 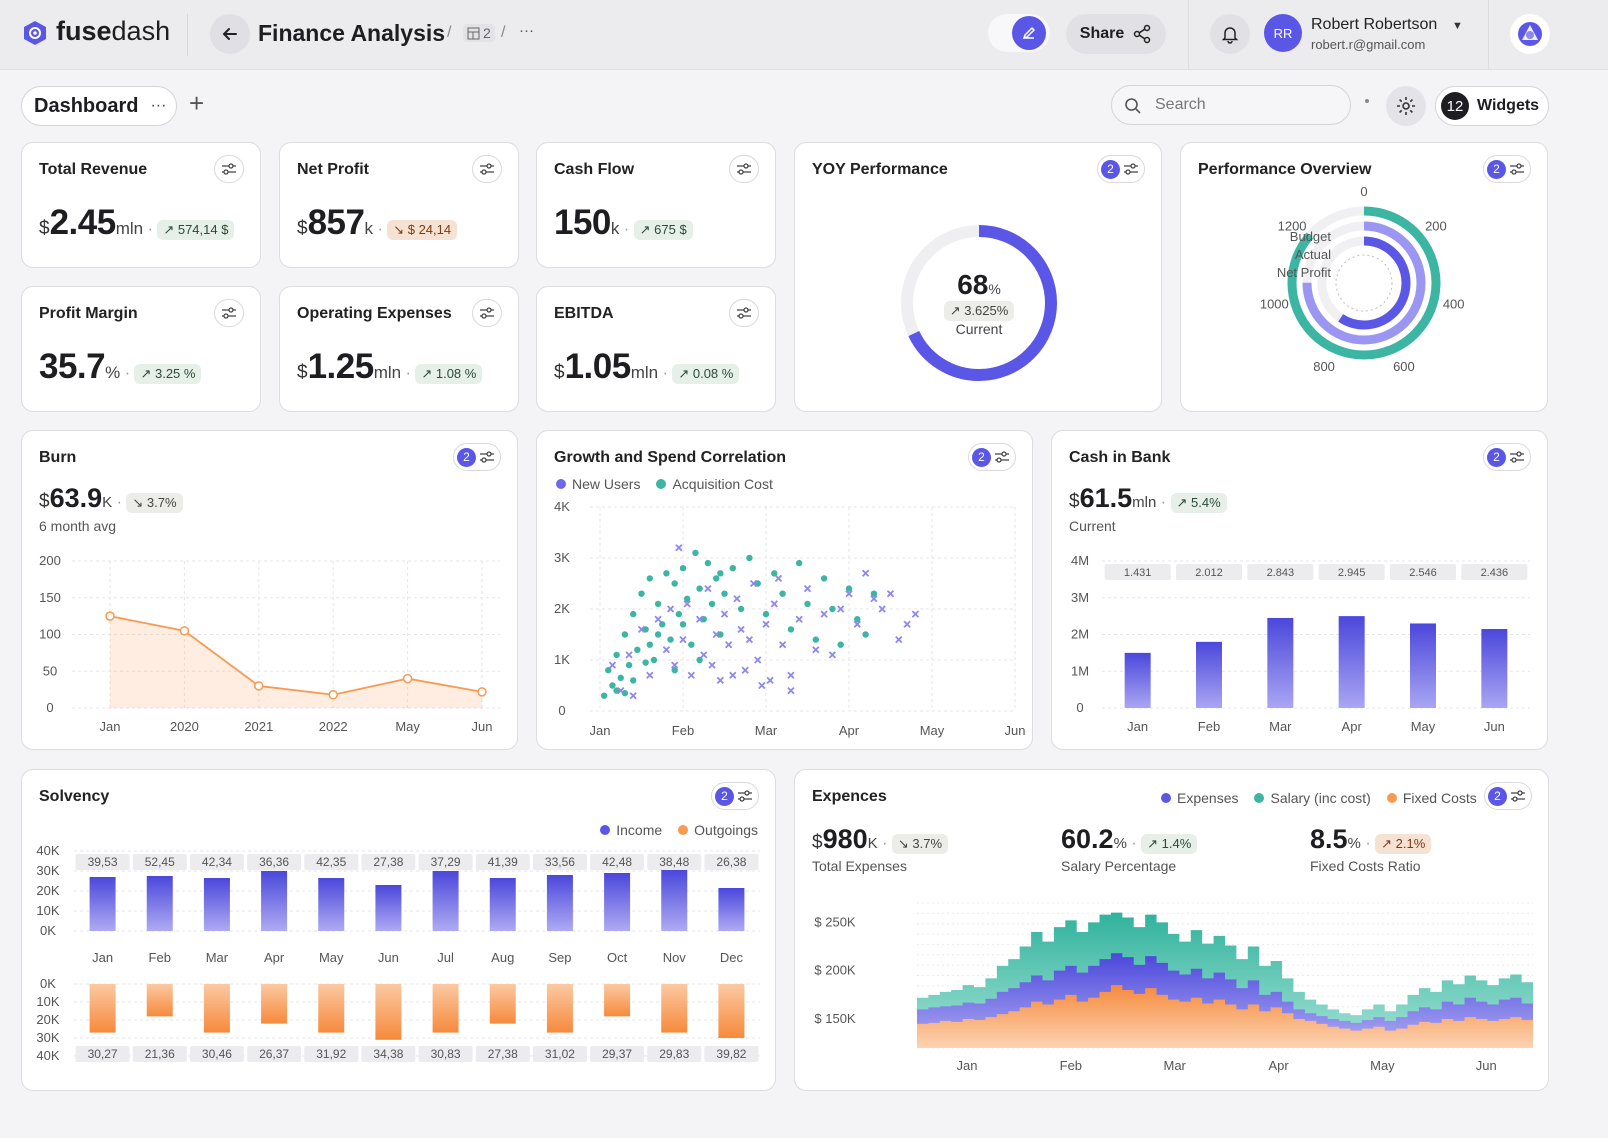 I want to click on card-title: YOY Performance, so click(x=880, y=169).